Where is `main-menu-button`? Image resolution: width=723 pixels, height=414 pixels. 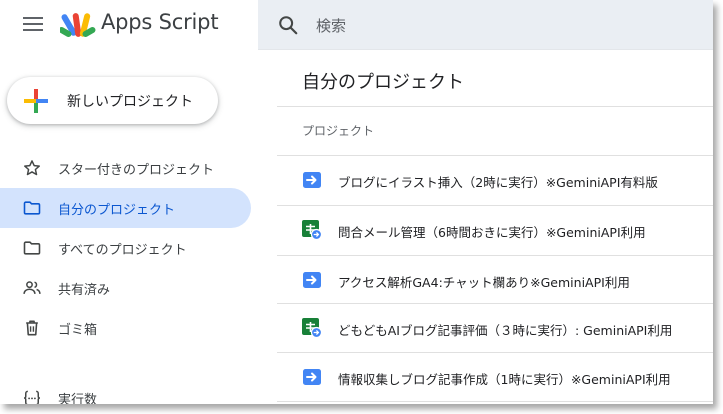
main-menu-button is located at coordinates (33, 26).